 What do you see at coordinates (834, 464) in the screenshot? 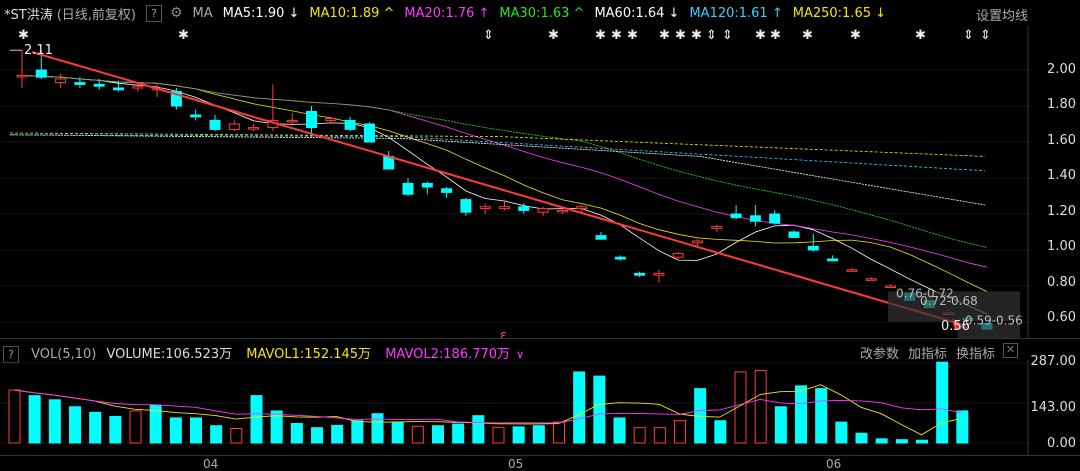
I see `x-tick-label: 06` at bounding box center [834, 464].